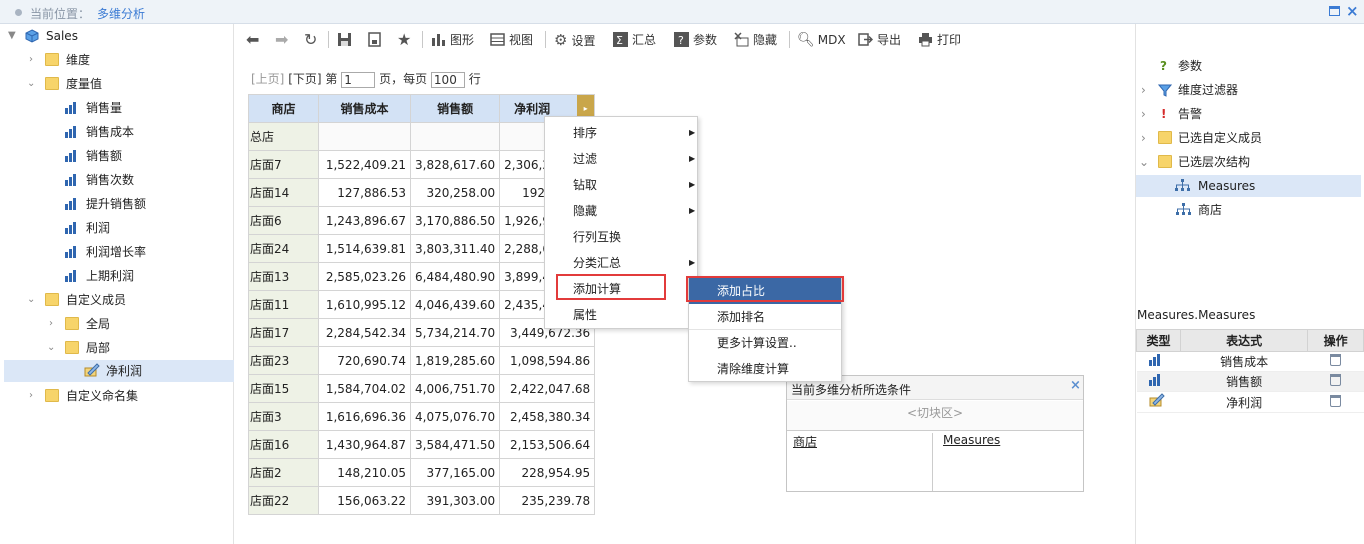 Image resolution: width=1364 pixels, height=544 pixels. Describe the element at coordinates (621, 133) in the screenshot. I see `menu-item-sort: 排序 ▶` at that location.